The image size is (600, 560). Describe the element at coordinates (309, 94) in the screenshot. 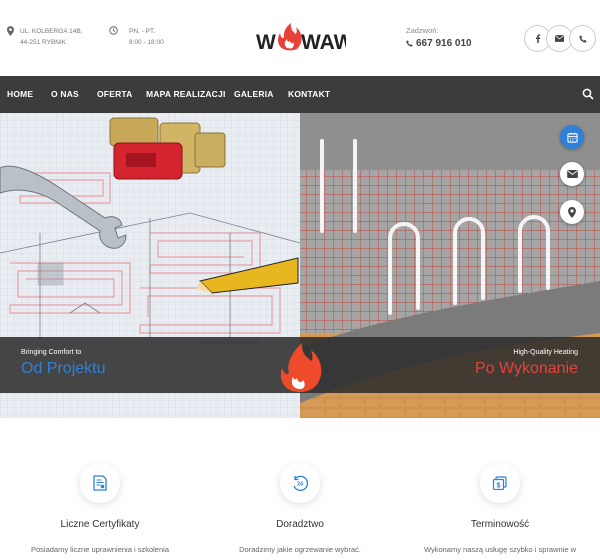

I see `nav-item-kontakt: KONTAKT` at that location.